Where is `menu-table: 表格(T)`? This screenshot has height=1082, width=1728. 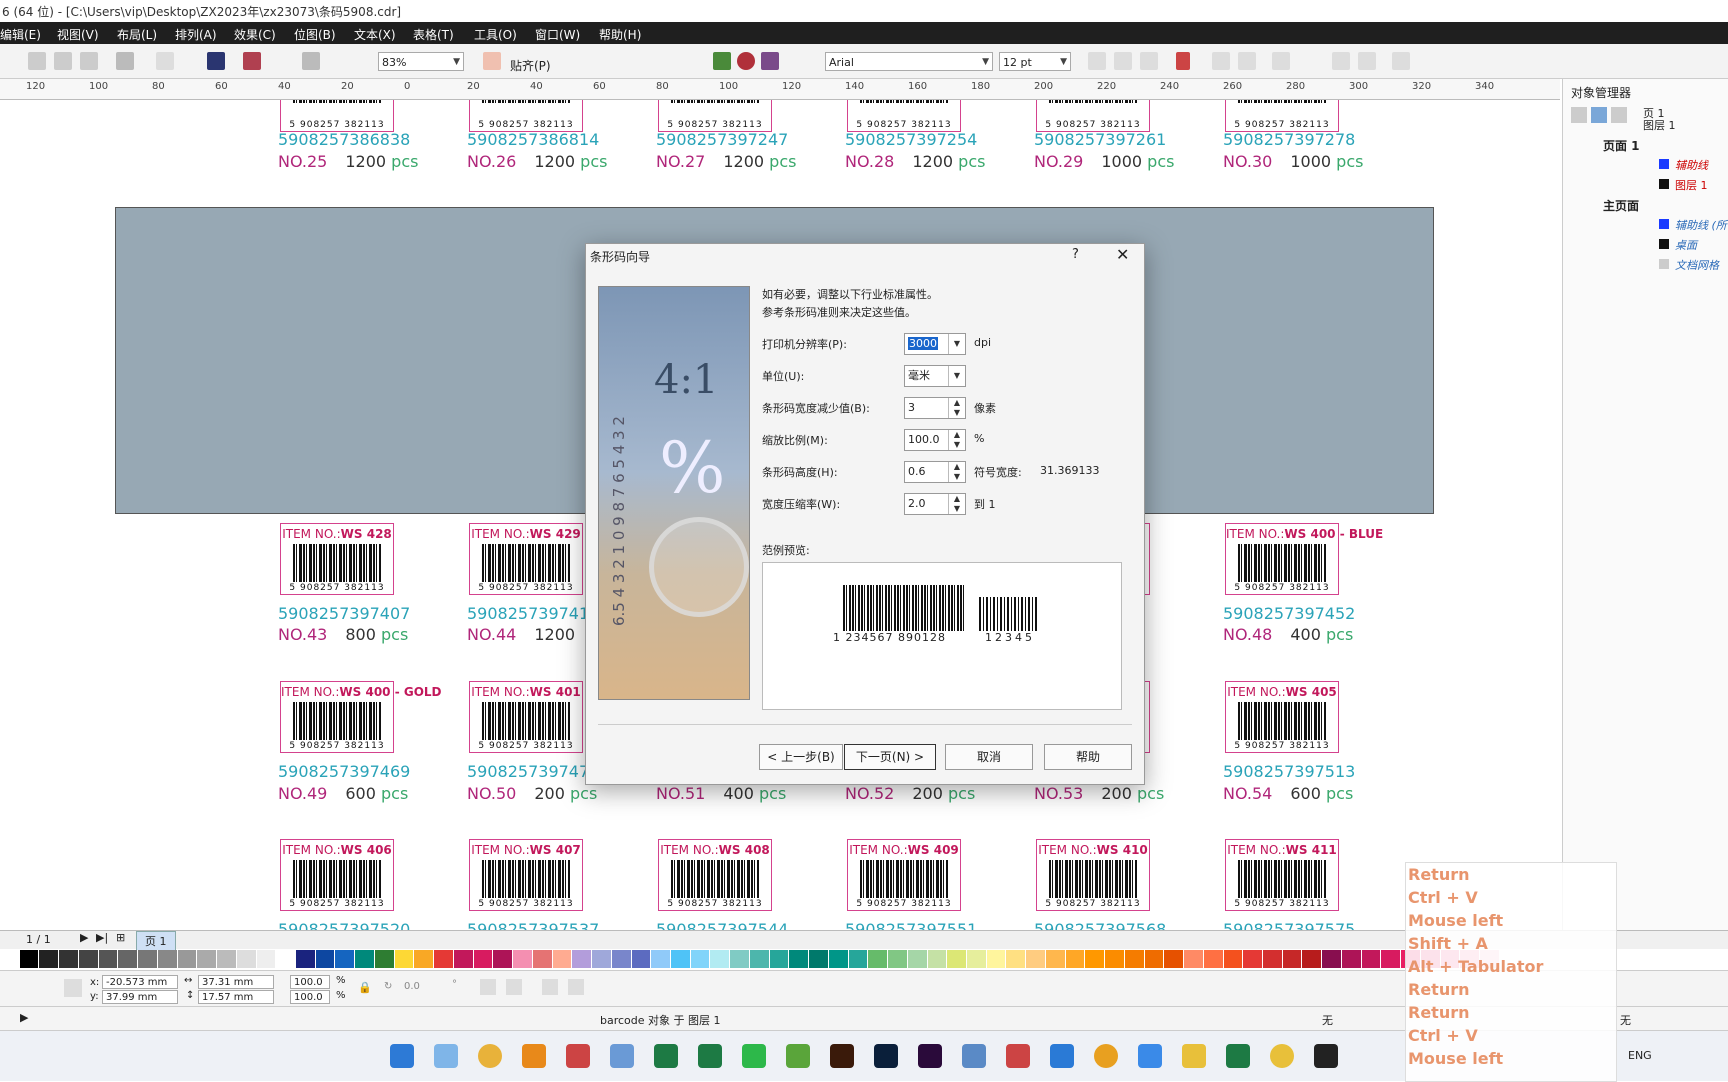 menu-table: 表格(T) is located at coordinates (433, 34).